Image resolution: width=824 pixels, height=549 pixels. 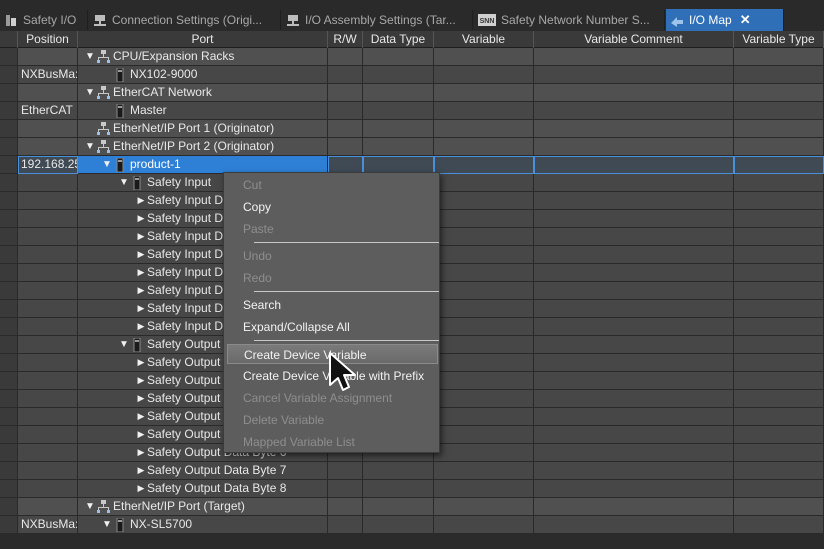 What do you see at coordinates (48, 111) in the screenshot?
I see `position-cell: EtherCAT I` at bounding box center [48, 111].